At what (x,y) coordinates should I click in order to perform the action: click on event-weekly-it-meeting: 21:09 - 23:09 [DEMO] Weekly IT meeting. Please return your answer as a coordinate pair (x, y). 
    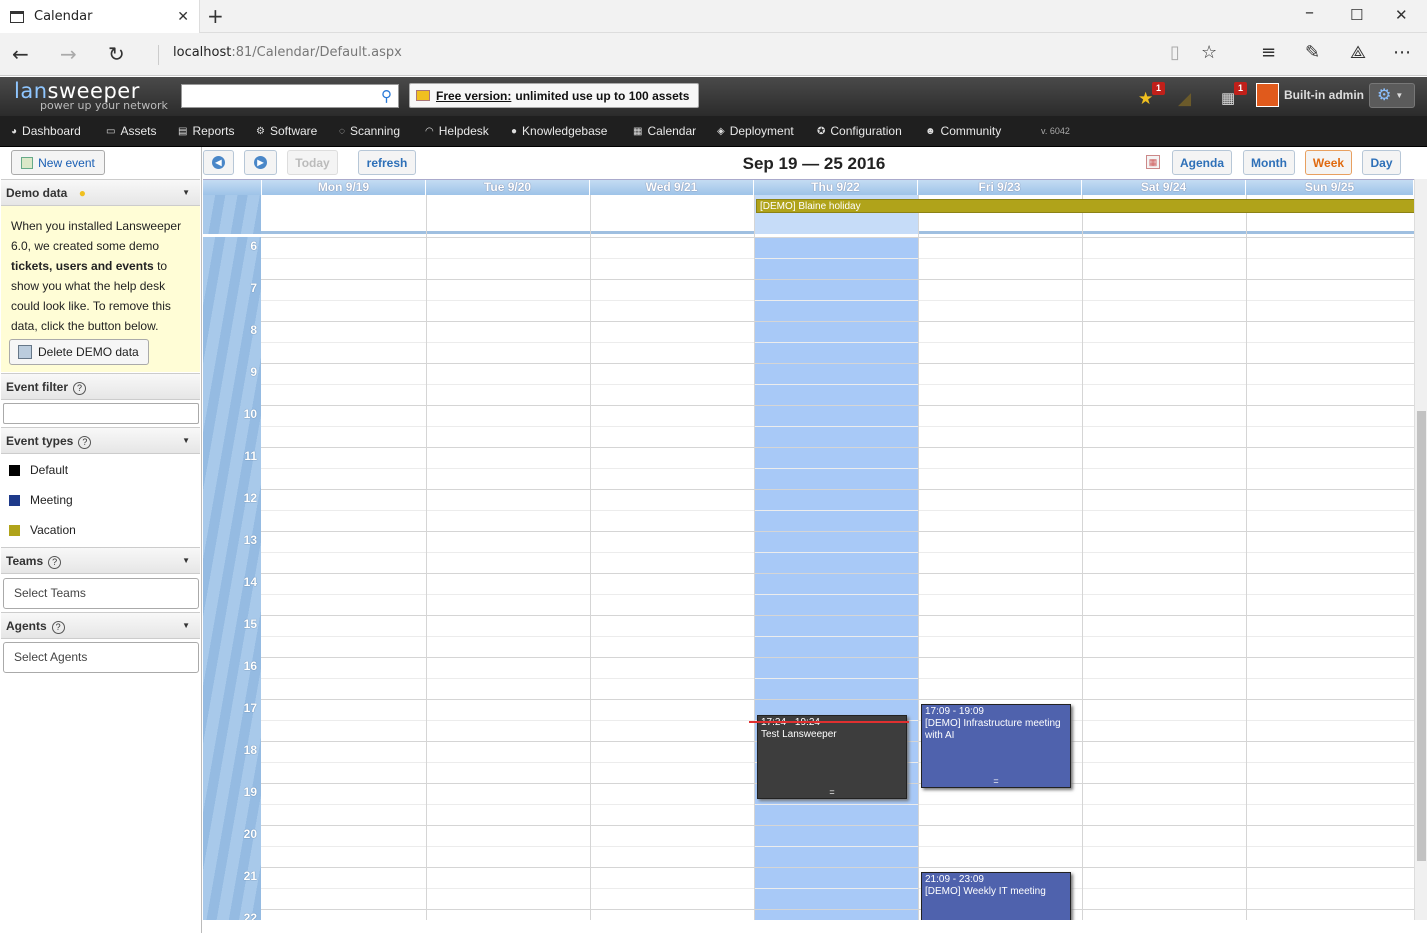
    Looking at the image, I should click on (996, 896).